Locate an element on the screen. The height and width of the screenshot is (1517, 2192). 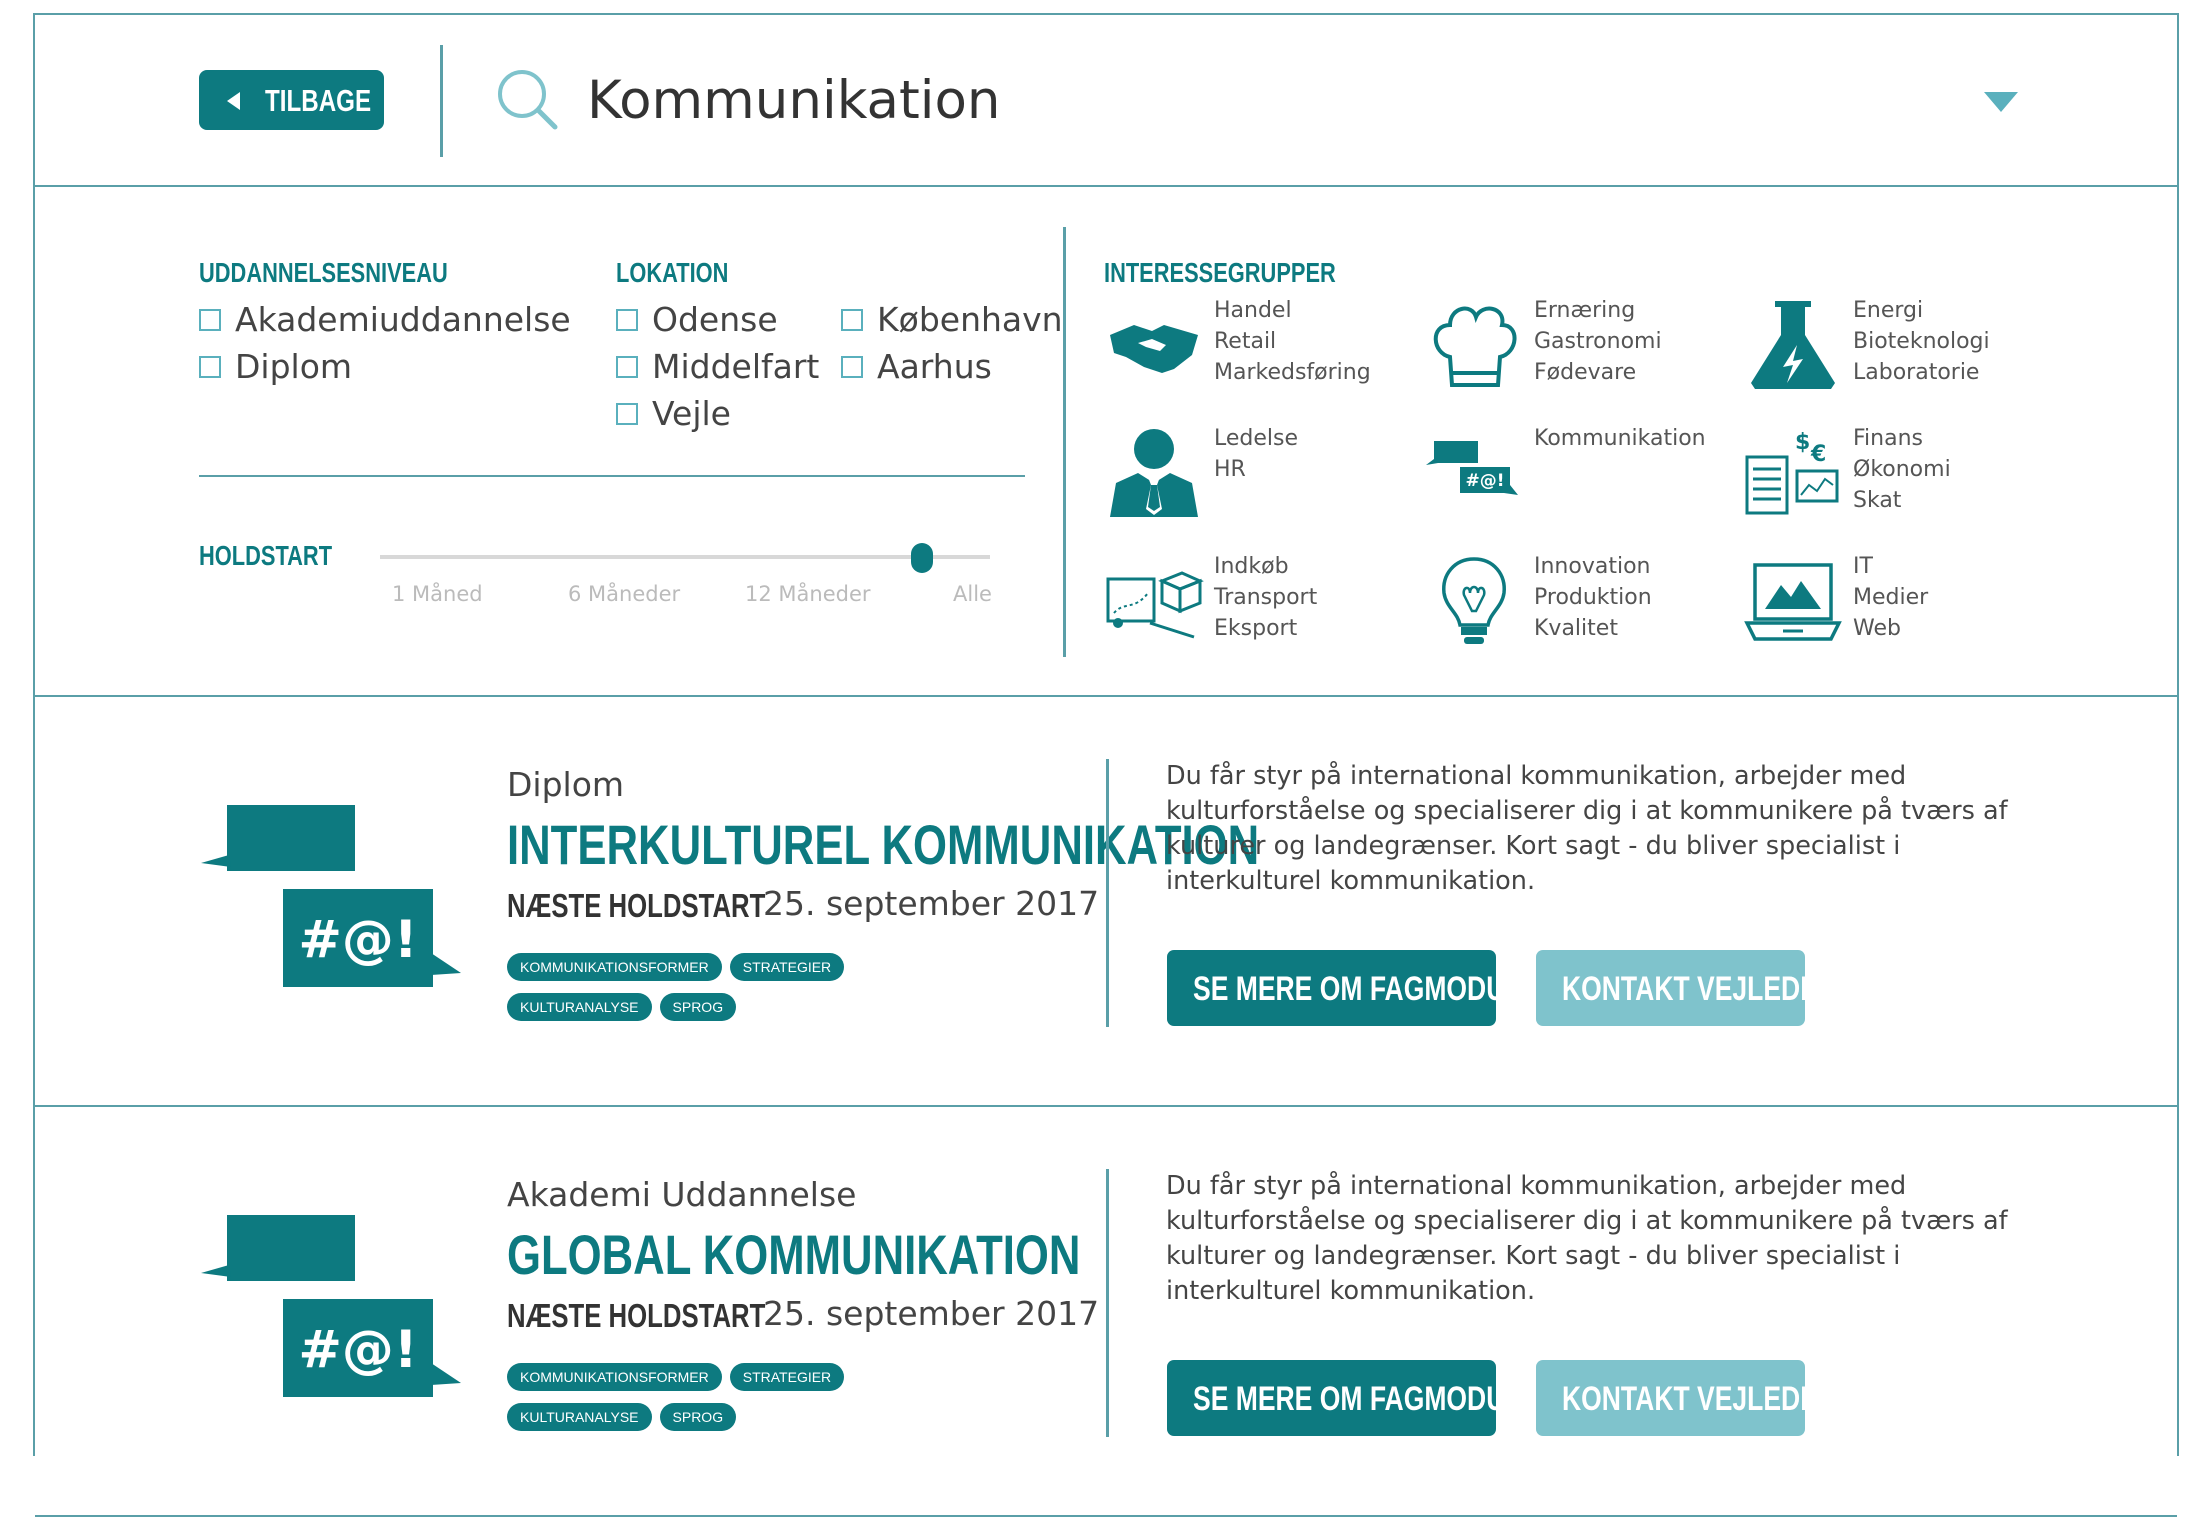
search-input is located at coordinates (1277, 100).